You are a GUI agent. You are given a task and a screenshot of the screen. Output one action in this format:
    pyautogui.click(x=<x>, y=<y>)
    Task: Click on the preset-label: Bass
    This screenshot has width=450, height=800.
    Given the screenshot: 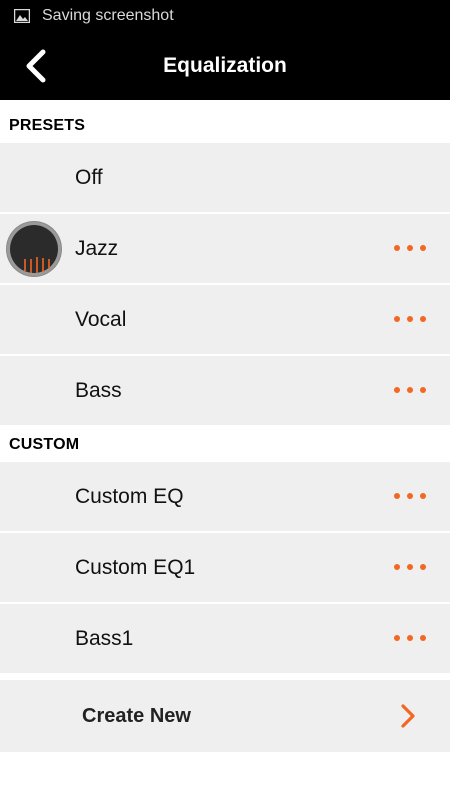 What is the action you would take?
    pyautogui.click(x=98, y=390)
    